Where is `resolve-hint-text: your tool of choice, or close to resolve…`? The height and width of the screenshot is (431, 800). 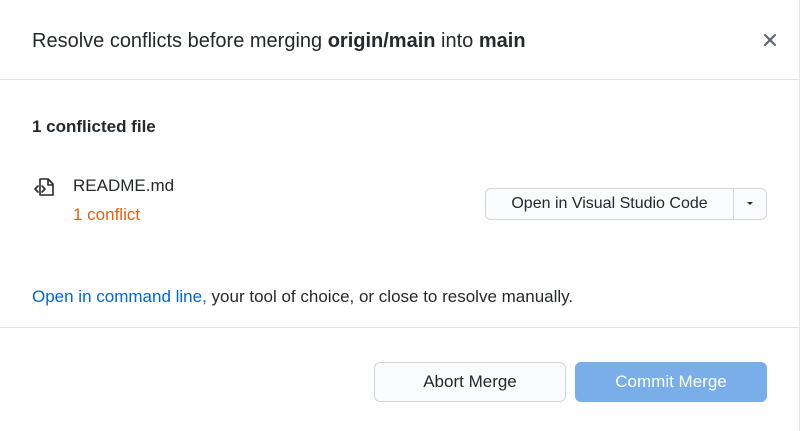 resolve-hint-text: your tool of choice, or close to resolve… is located at coordinates (390, 296).